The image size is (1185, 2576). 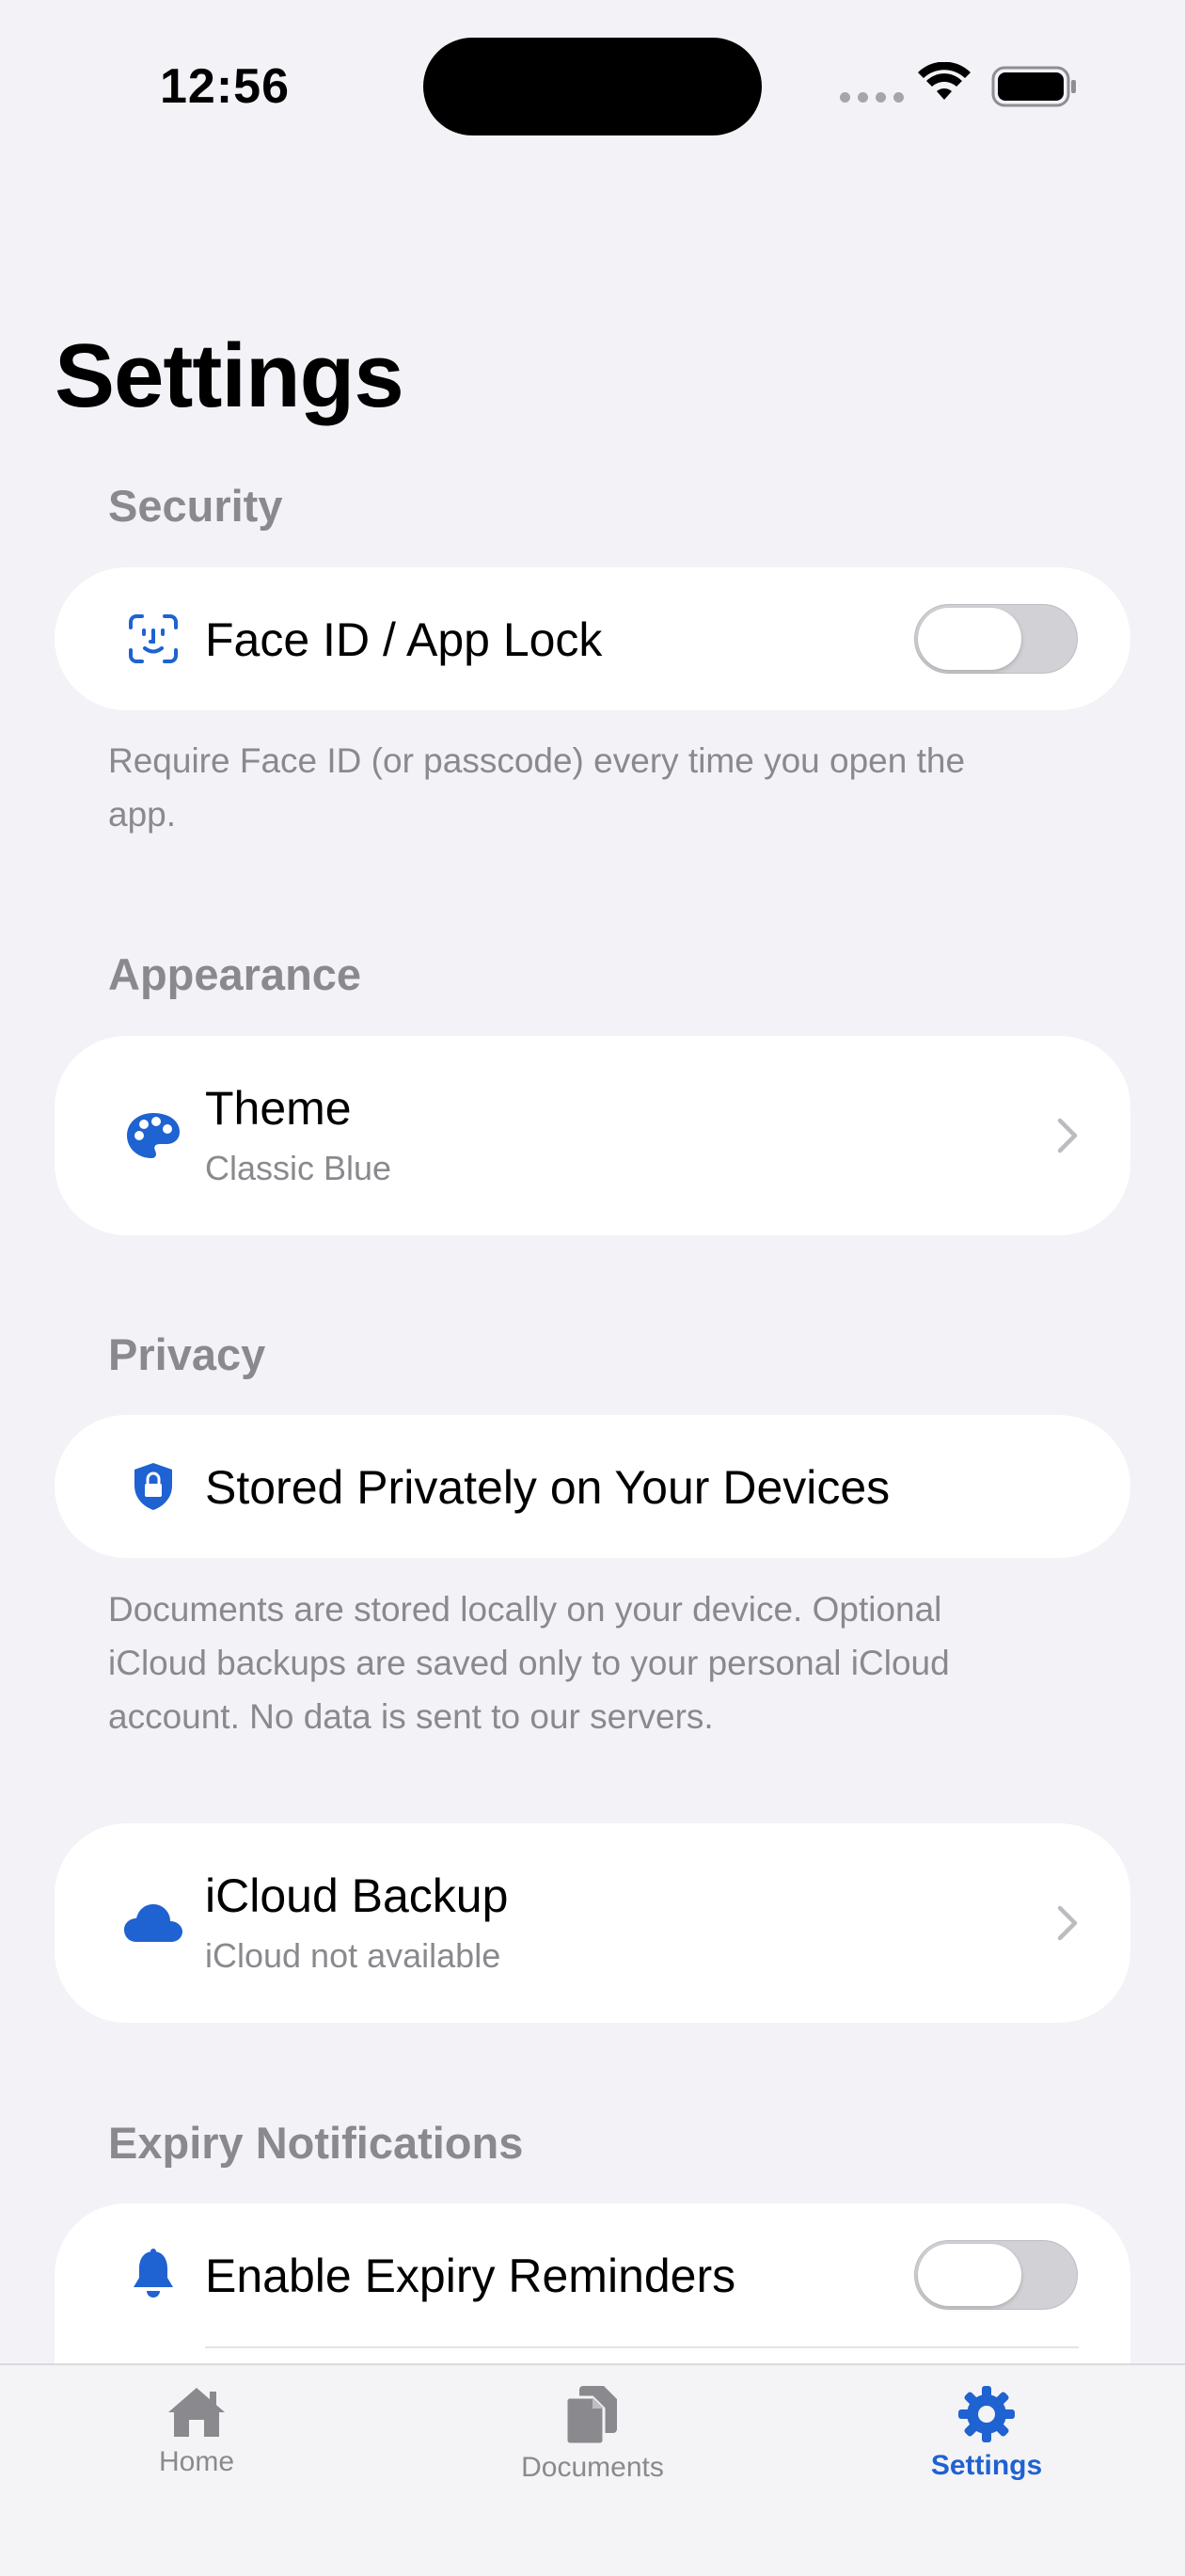 I want to click on stored-privately-row: Stored Privately on Your Devices, so click(x=592, y=1486).